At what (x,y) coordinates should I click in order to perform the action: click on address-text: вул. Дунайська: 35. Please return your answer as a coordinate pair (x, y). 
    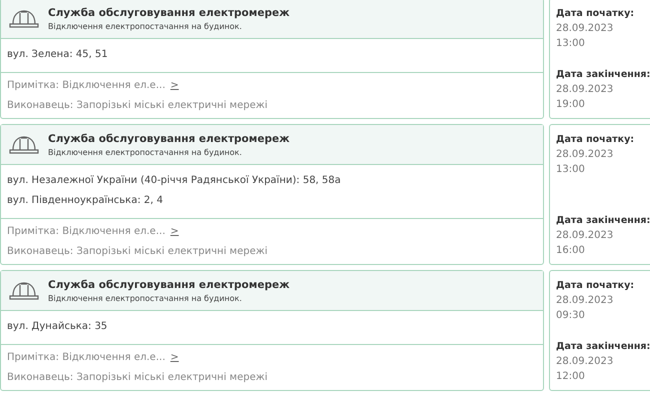
    Looking at the image, I should click on (57, 327).